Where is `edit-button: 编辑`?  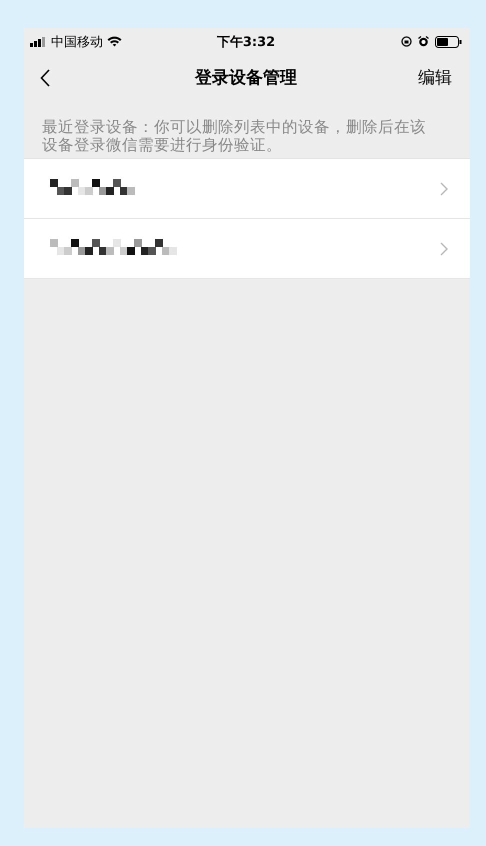
edit-button: 编辑 is located at coordinates (435, 77).